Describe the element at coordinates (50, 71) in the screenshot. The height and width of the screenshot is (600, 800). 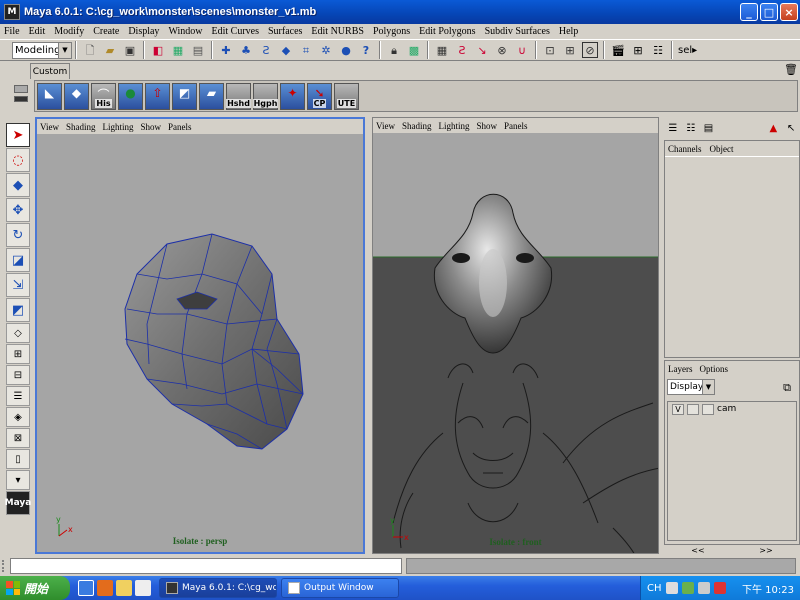
I see `shelf-tab-custom: Custom` at that location.